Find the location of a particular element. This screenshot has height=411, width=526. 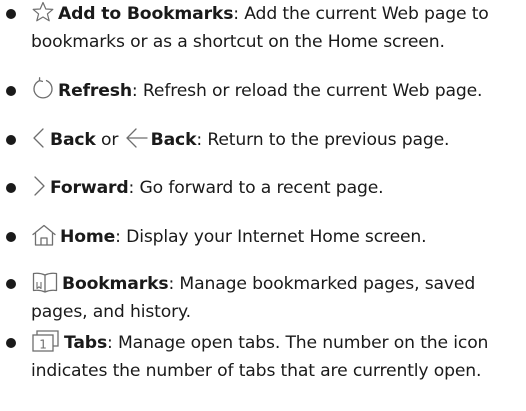

term-tabs: Tabs is located at coordinates (86, 343).